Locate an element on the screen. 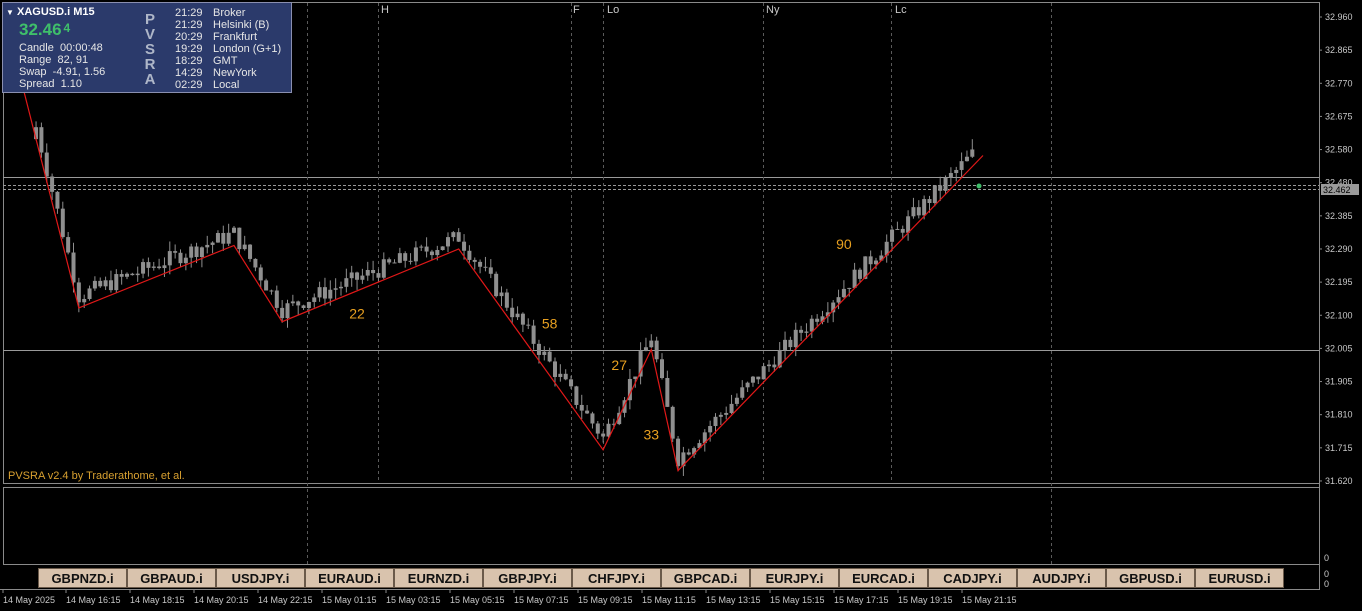 Image resolution: width=1362 pixels, height=611 pixels. symbol-tab-eurcad-i: EURCAD.i is located at coordinates (883, 578).